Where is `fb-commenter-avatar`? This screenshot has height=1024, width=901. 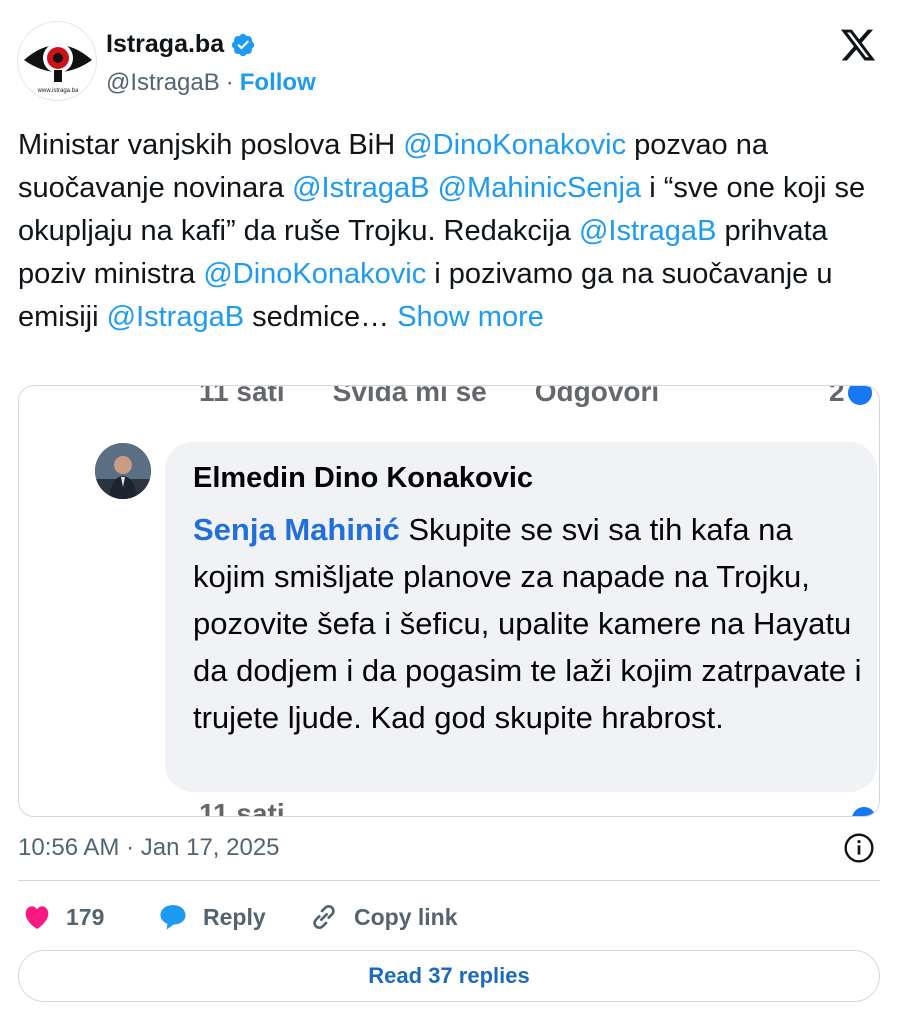
fb-commenter-avatar is located at coordinates (123, 471).